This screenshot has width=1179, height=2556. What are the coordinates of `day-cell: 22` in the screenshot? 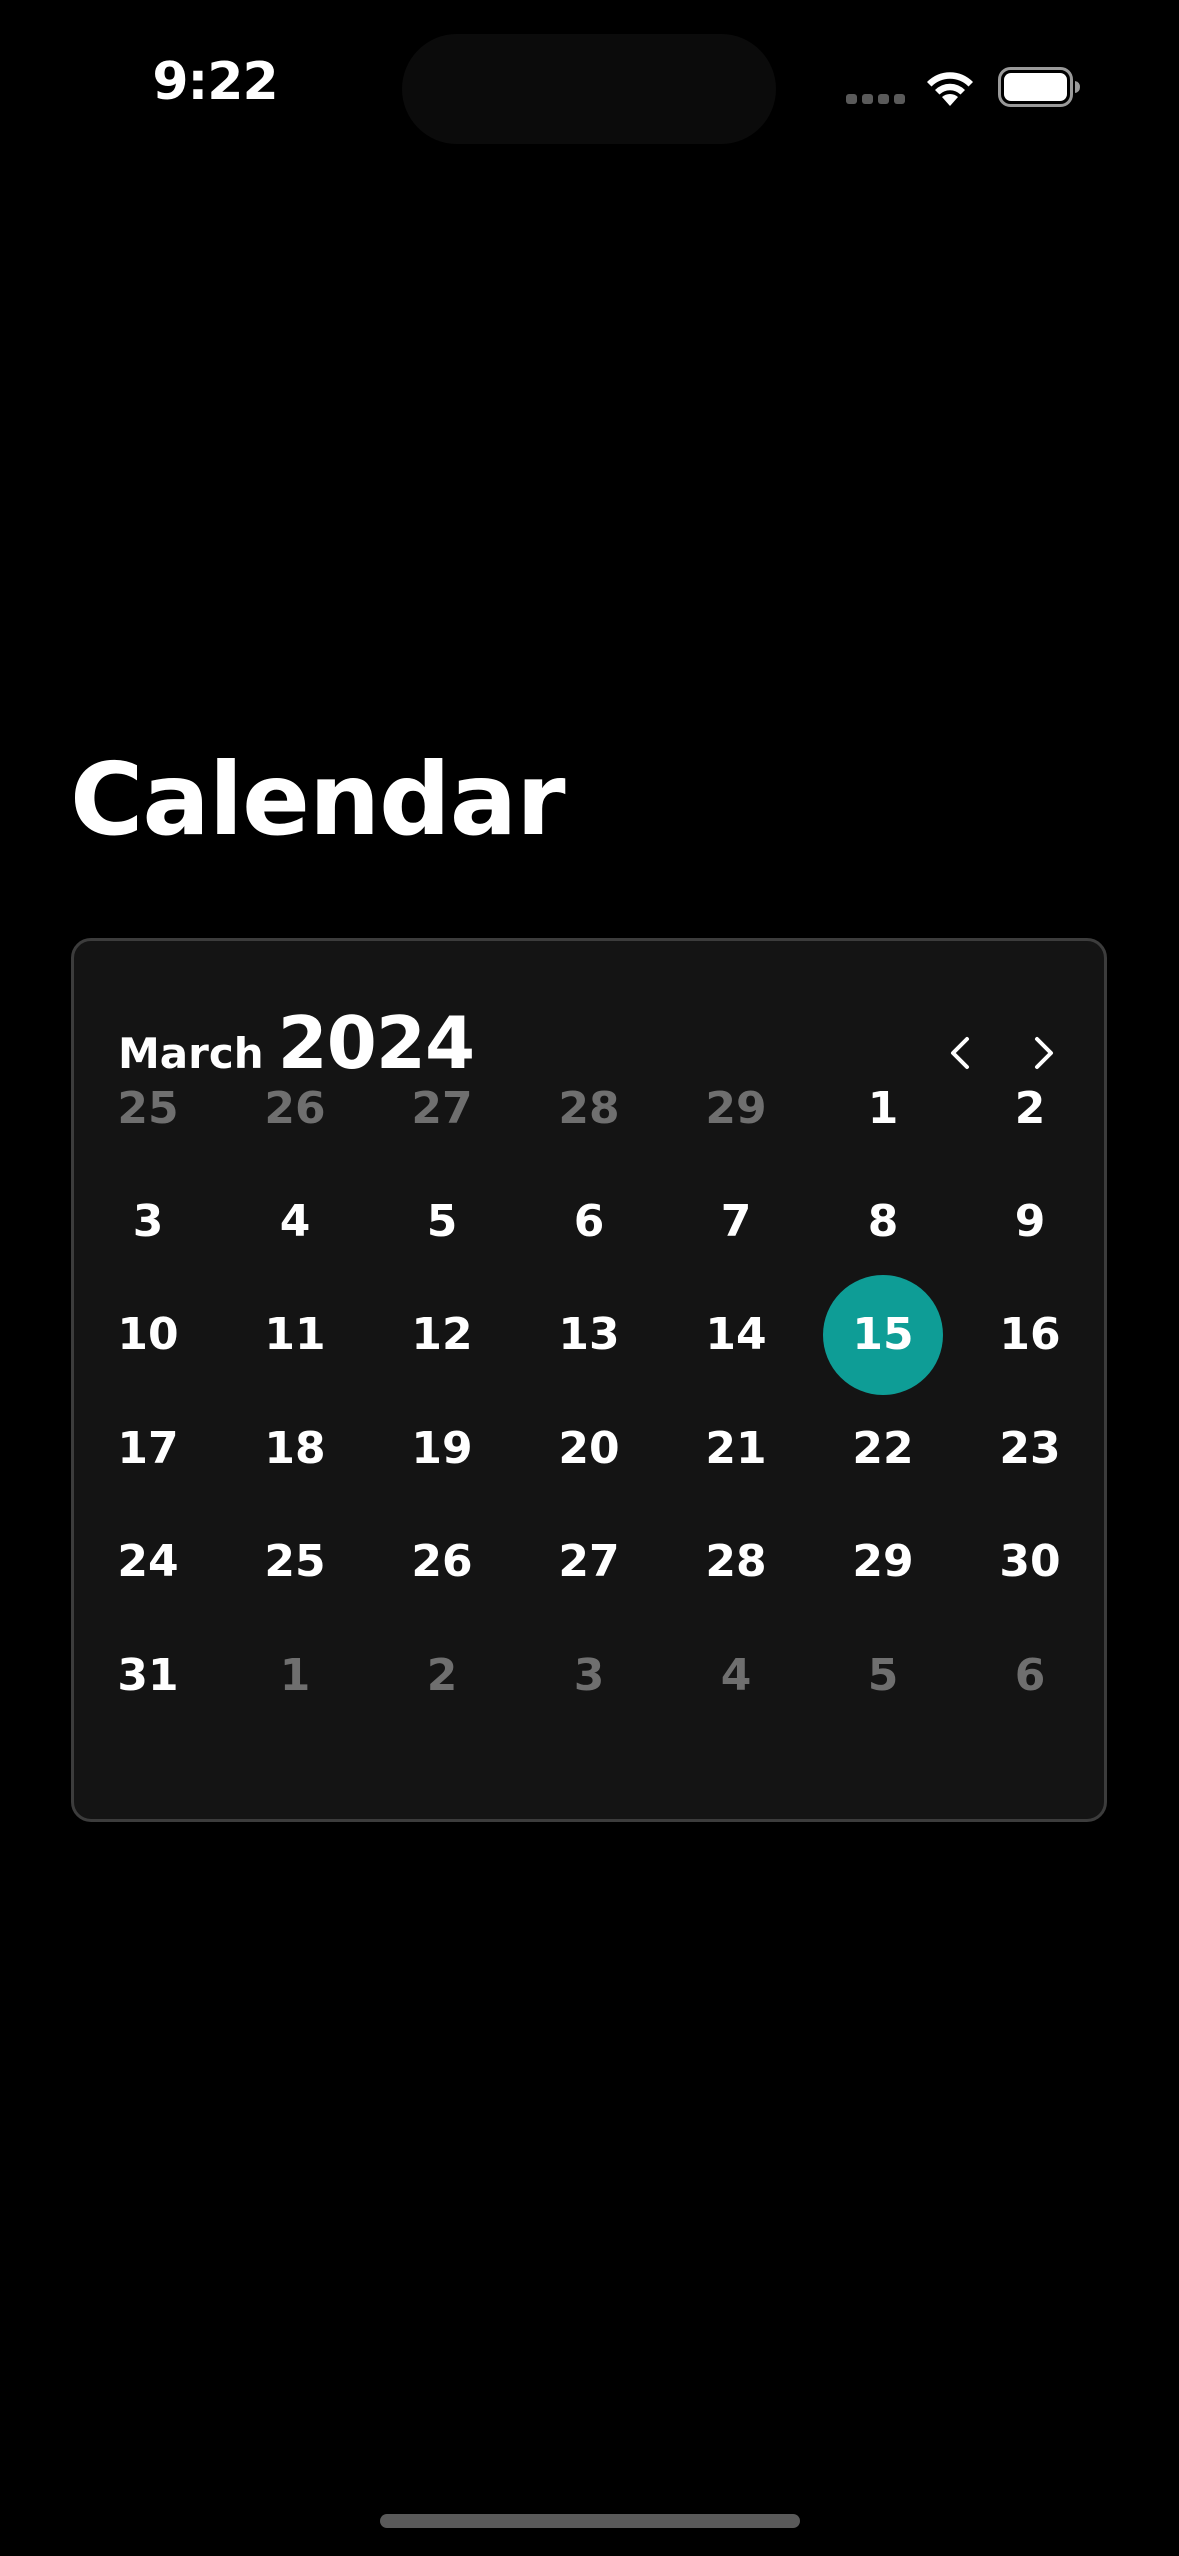 It's located at (883, 1448).